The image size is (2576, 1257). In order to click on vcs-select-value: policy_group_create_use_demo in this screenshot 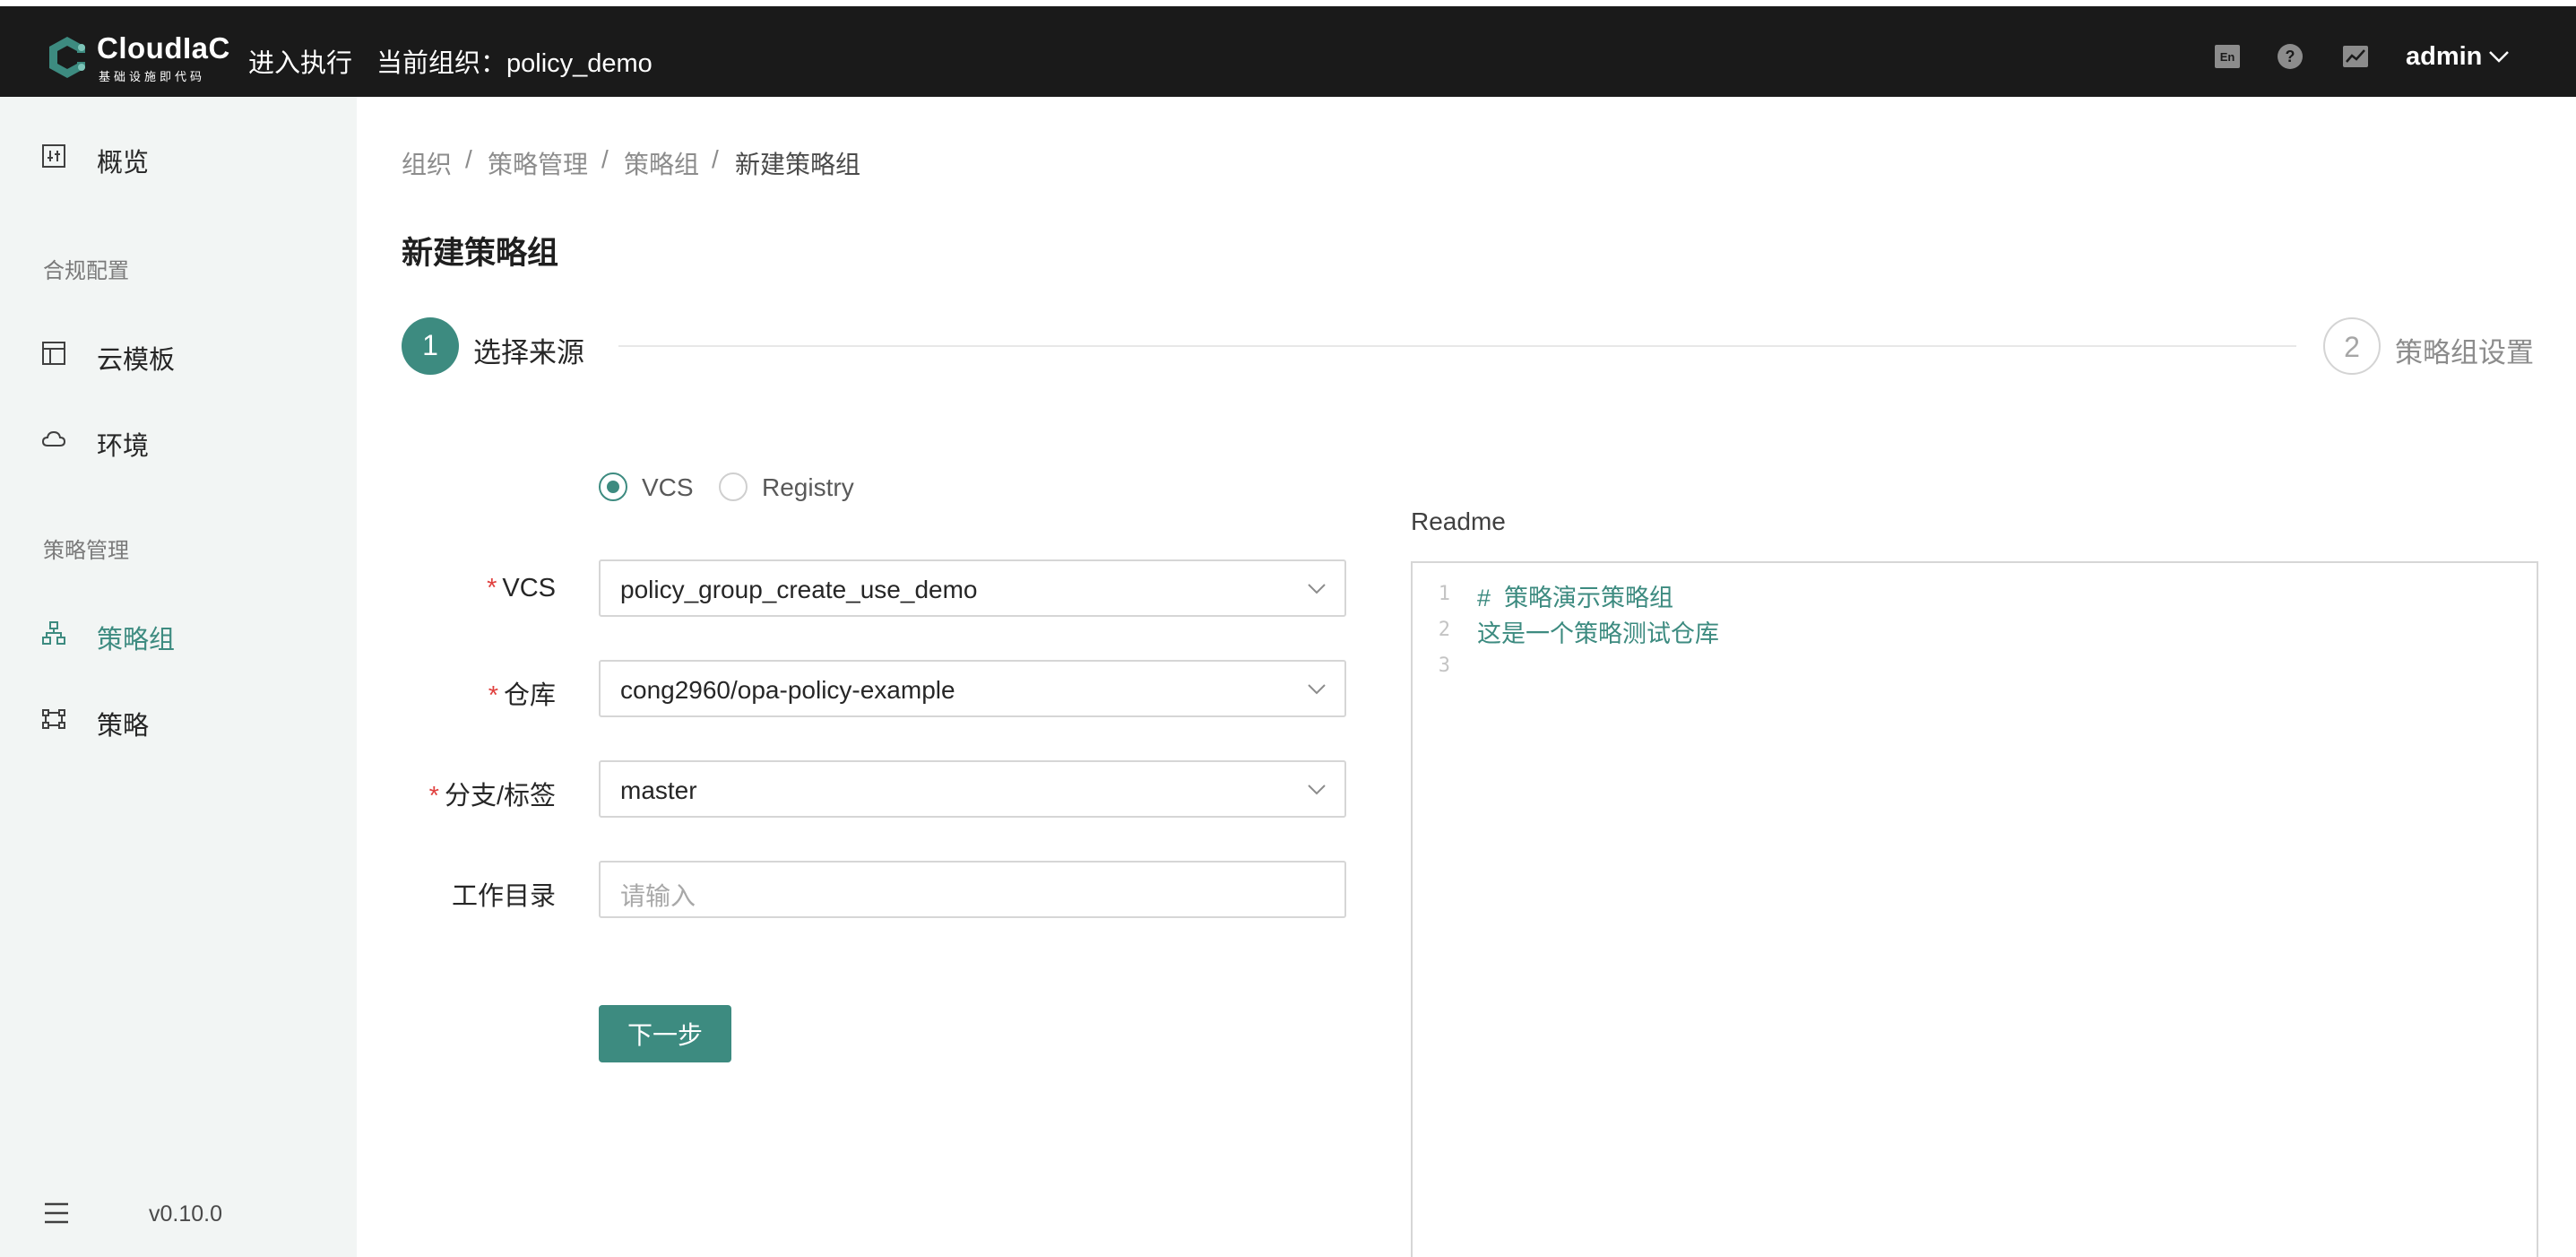, I will do `click(799, 589)`.